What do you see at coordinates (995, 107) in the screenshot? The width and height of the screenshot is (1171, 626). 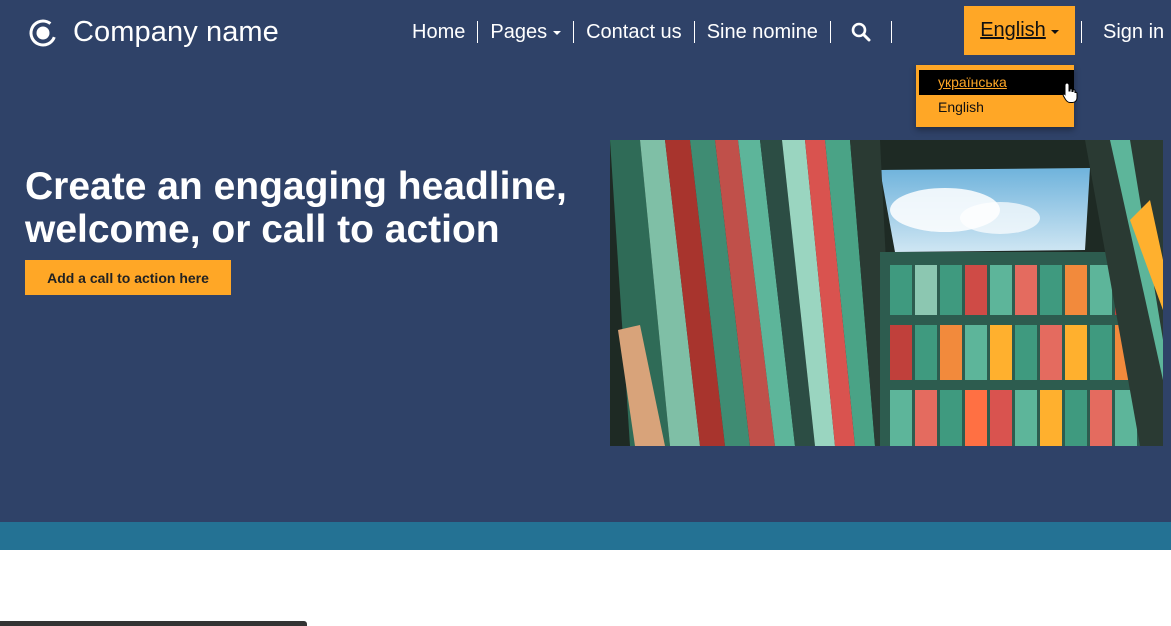 I see `language-option-english: English` at bounding box center [995, 107].